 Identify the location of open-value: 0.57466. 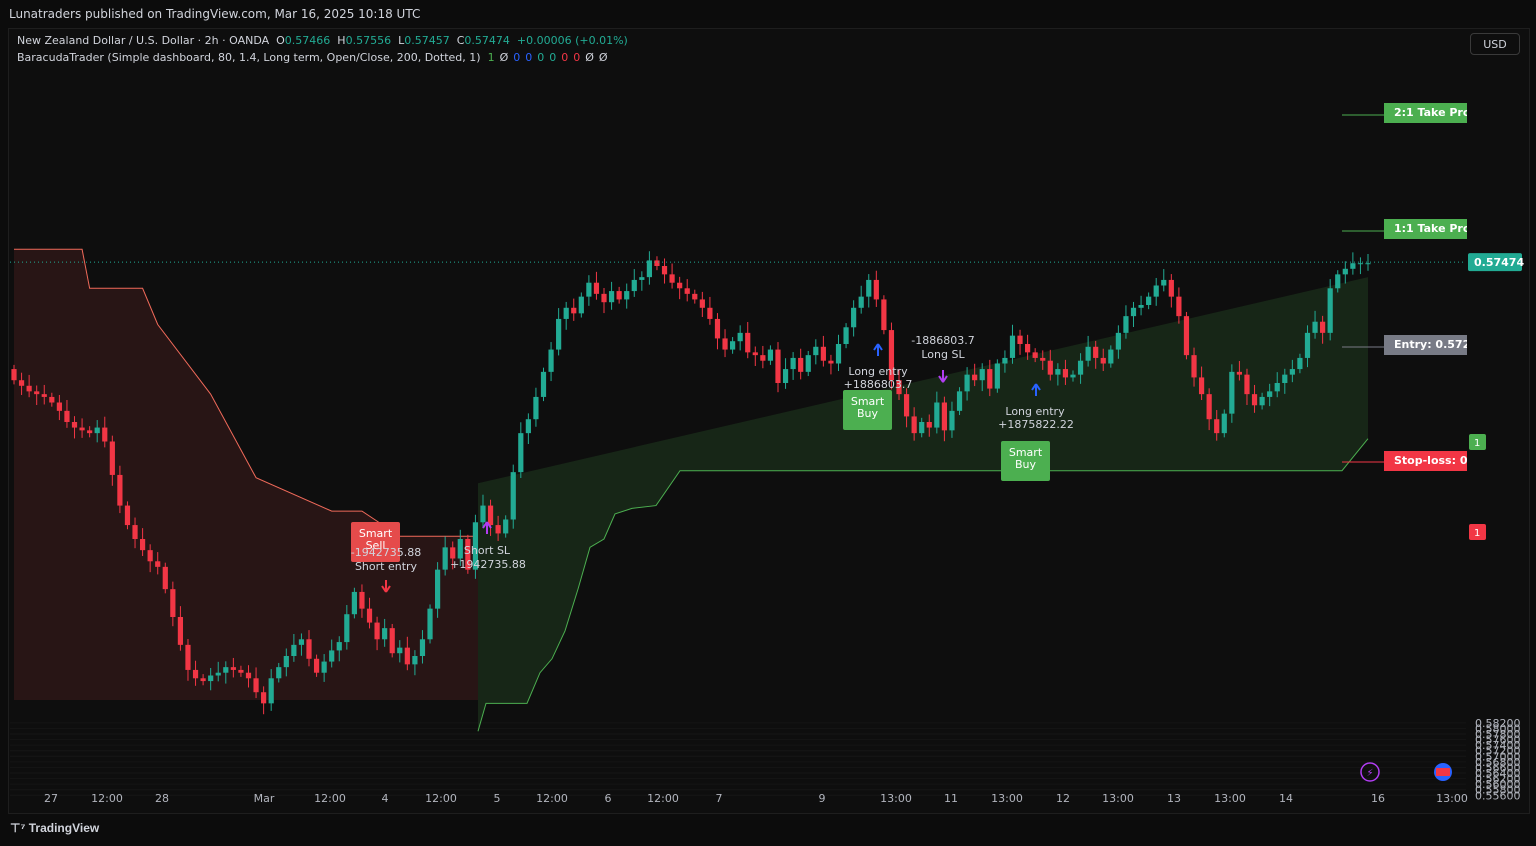
(307, 40).